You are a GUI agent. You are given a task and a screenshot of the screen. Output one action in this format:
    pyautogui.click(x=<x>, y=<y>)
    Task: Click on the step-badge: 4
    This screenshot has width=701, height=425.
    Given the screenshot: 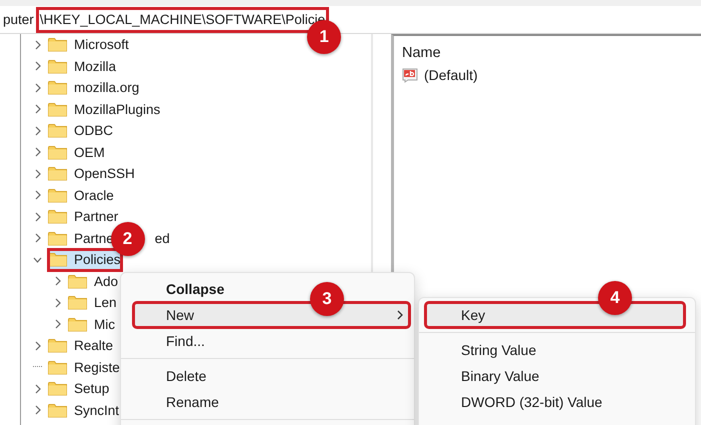 What is the action you would take?
    pyautogui.click(x=615, y=298)
    